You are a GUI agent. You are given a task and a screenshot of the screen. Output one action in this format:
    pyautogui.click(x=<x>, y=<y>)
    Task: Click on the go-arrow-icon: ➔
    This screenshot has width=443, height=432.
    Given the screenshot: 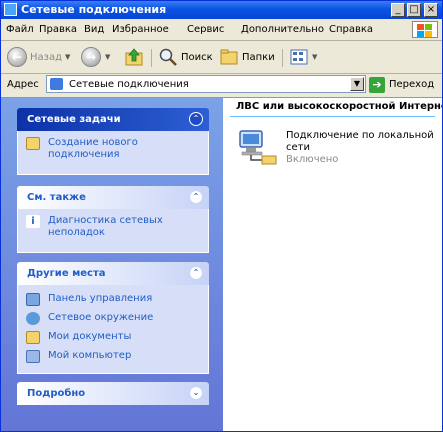 What is the action you would take?
    pyautogui.click(x=377, y=84)
    